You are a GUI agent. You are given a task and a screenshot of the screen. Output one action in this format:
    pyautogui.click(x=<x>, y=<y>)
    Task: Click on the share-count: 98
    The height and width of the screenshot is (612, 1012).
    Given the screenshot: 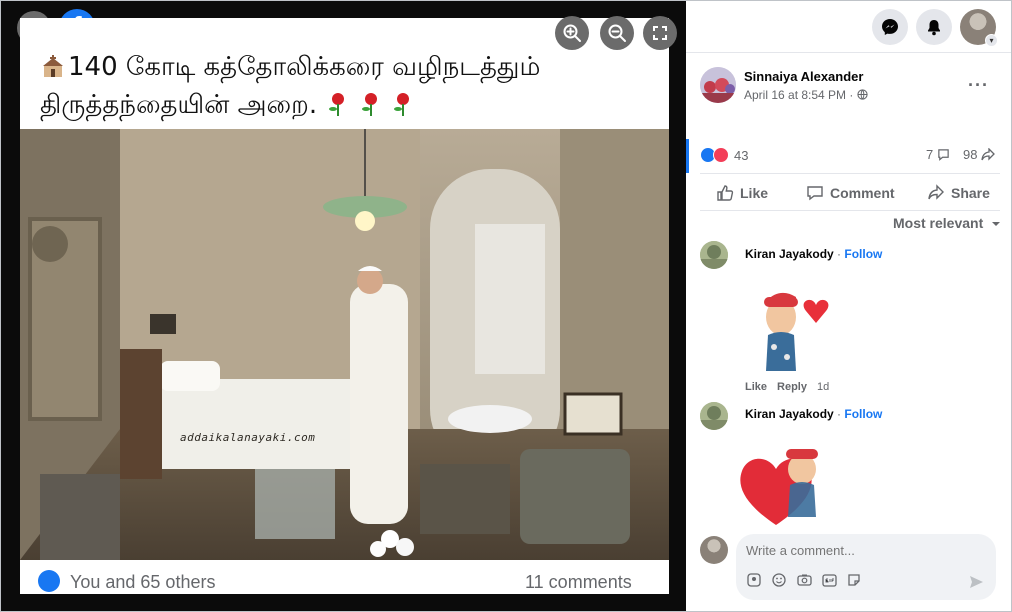 What is the action you would take?
    pyautogui.click(x=979, y=154)
    